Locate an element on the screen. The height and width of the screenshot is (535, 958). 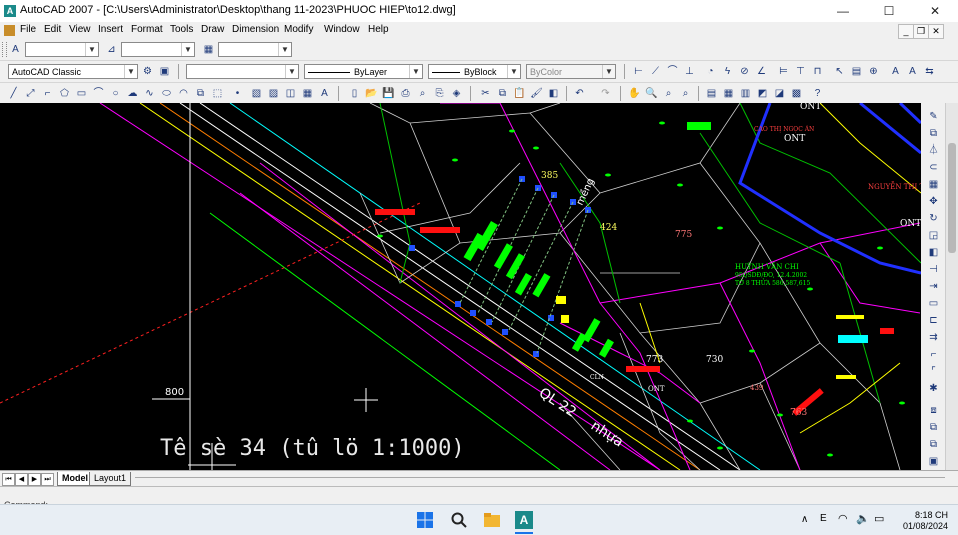
battery-icon: ▭ is located at coordinates (879, 518).